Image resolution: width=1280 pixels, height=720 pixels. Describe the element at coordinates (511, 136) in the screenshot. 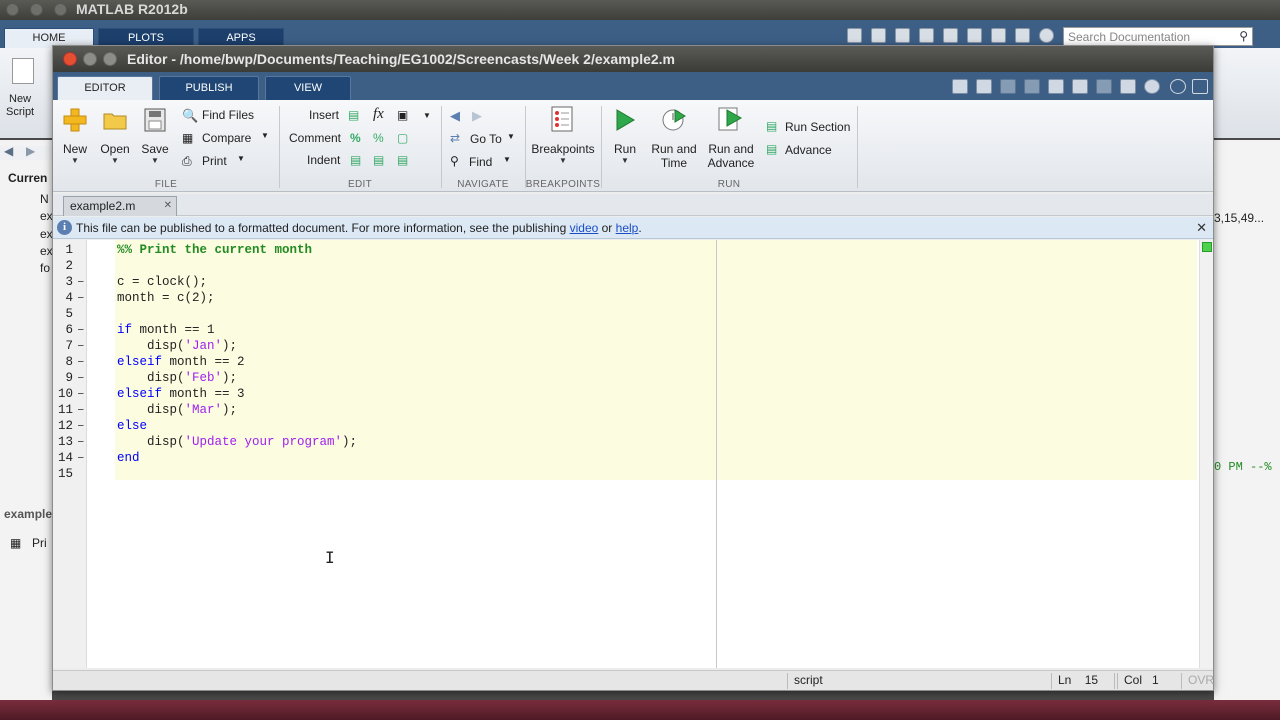

I see `go-to-dropdown-icon: ▼` at that location.